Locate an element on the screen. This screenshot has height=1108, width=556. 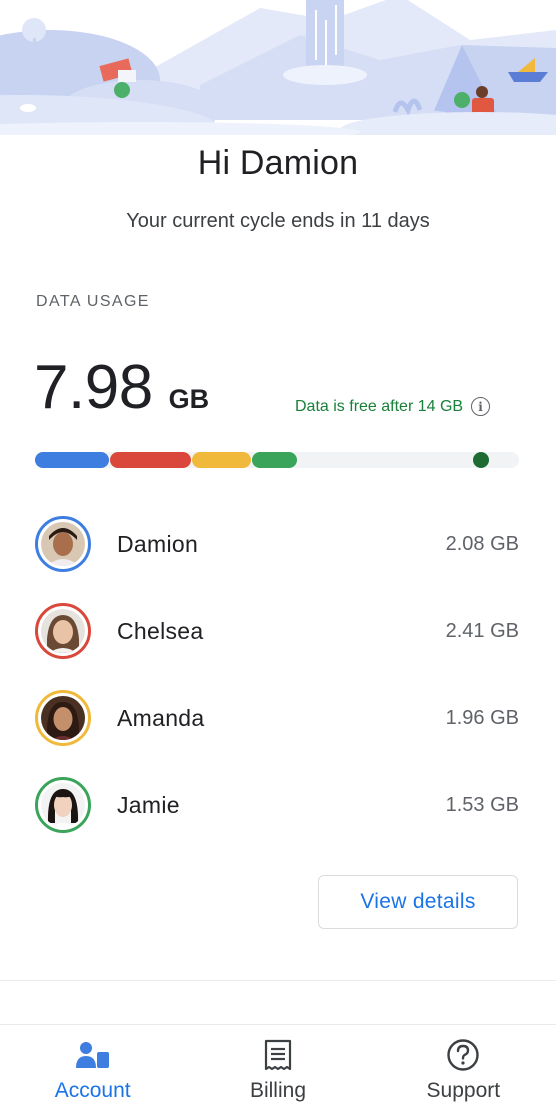
member-row-amanda: Amanda 1.96 GB is located at coordinates (277, 718).